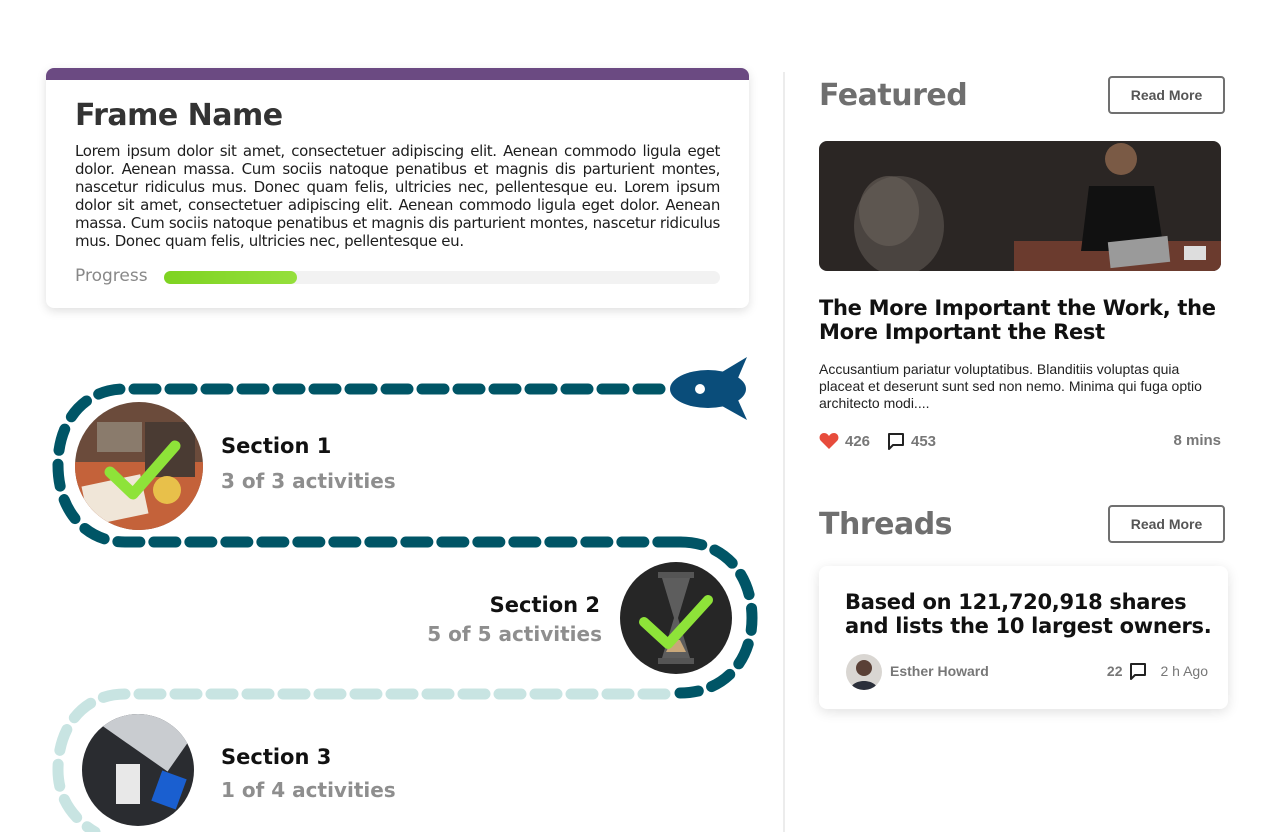 Image resolution: width=1280 pixels, height=832 pixels. I want to click on thread-time: 2 h Ago, so click(1184, 671).